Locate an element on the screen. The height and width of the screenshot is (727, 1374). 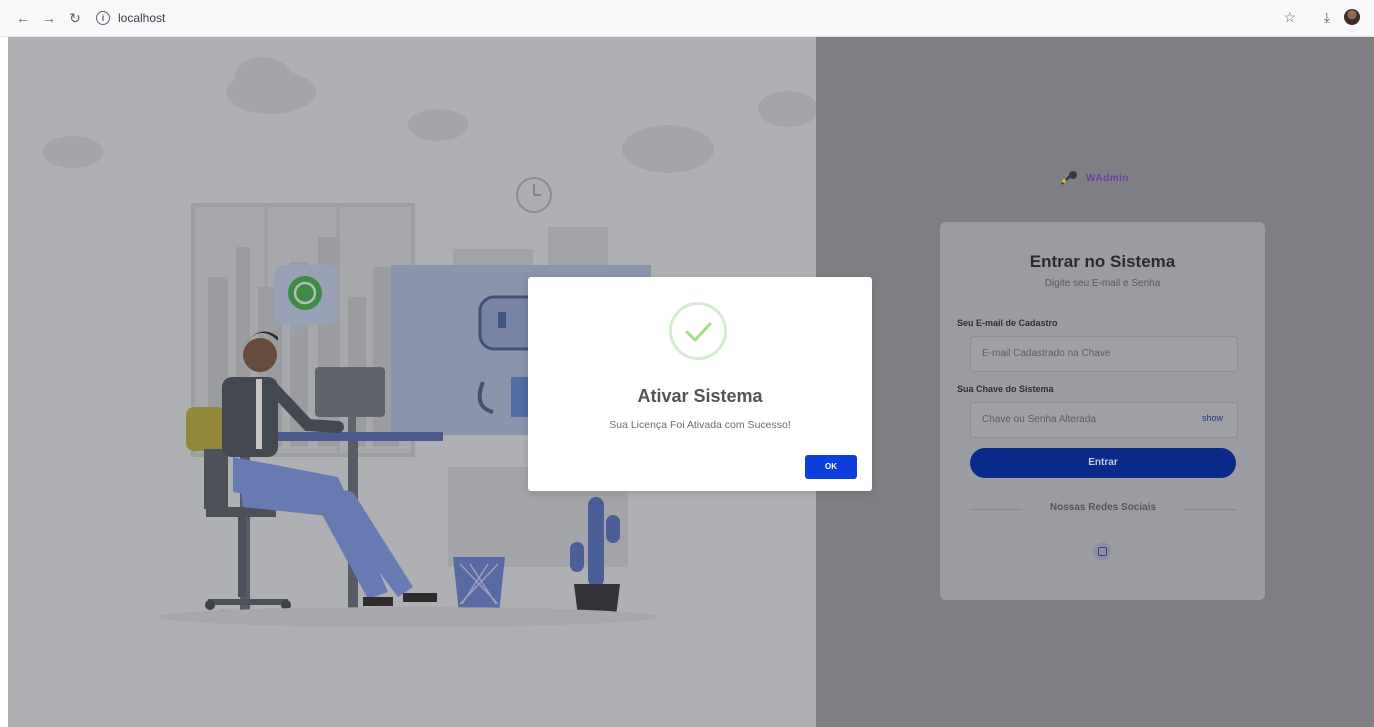
back-arrow-icon: ← is located at coordinates (23, 18).